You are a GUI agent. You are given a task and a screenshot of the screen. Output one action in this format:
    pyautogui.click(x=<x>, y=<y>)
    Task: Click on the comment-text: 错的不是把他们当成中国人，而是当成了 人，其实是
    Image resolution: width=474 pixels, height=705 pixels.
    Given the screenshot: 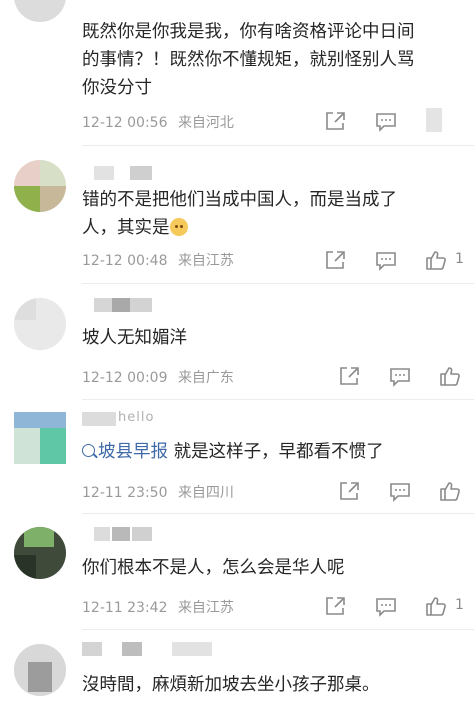 What is the action you would take?
    pyautogui.click(x=274, y=214)
    